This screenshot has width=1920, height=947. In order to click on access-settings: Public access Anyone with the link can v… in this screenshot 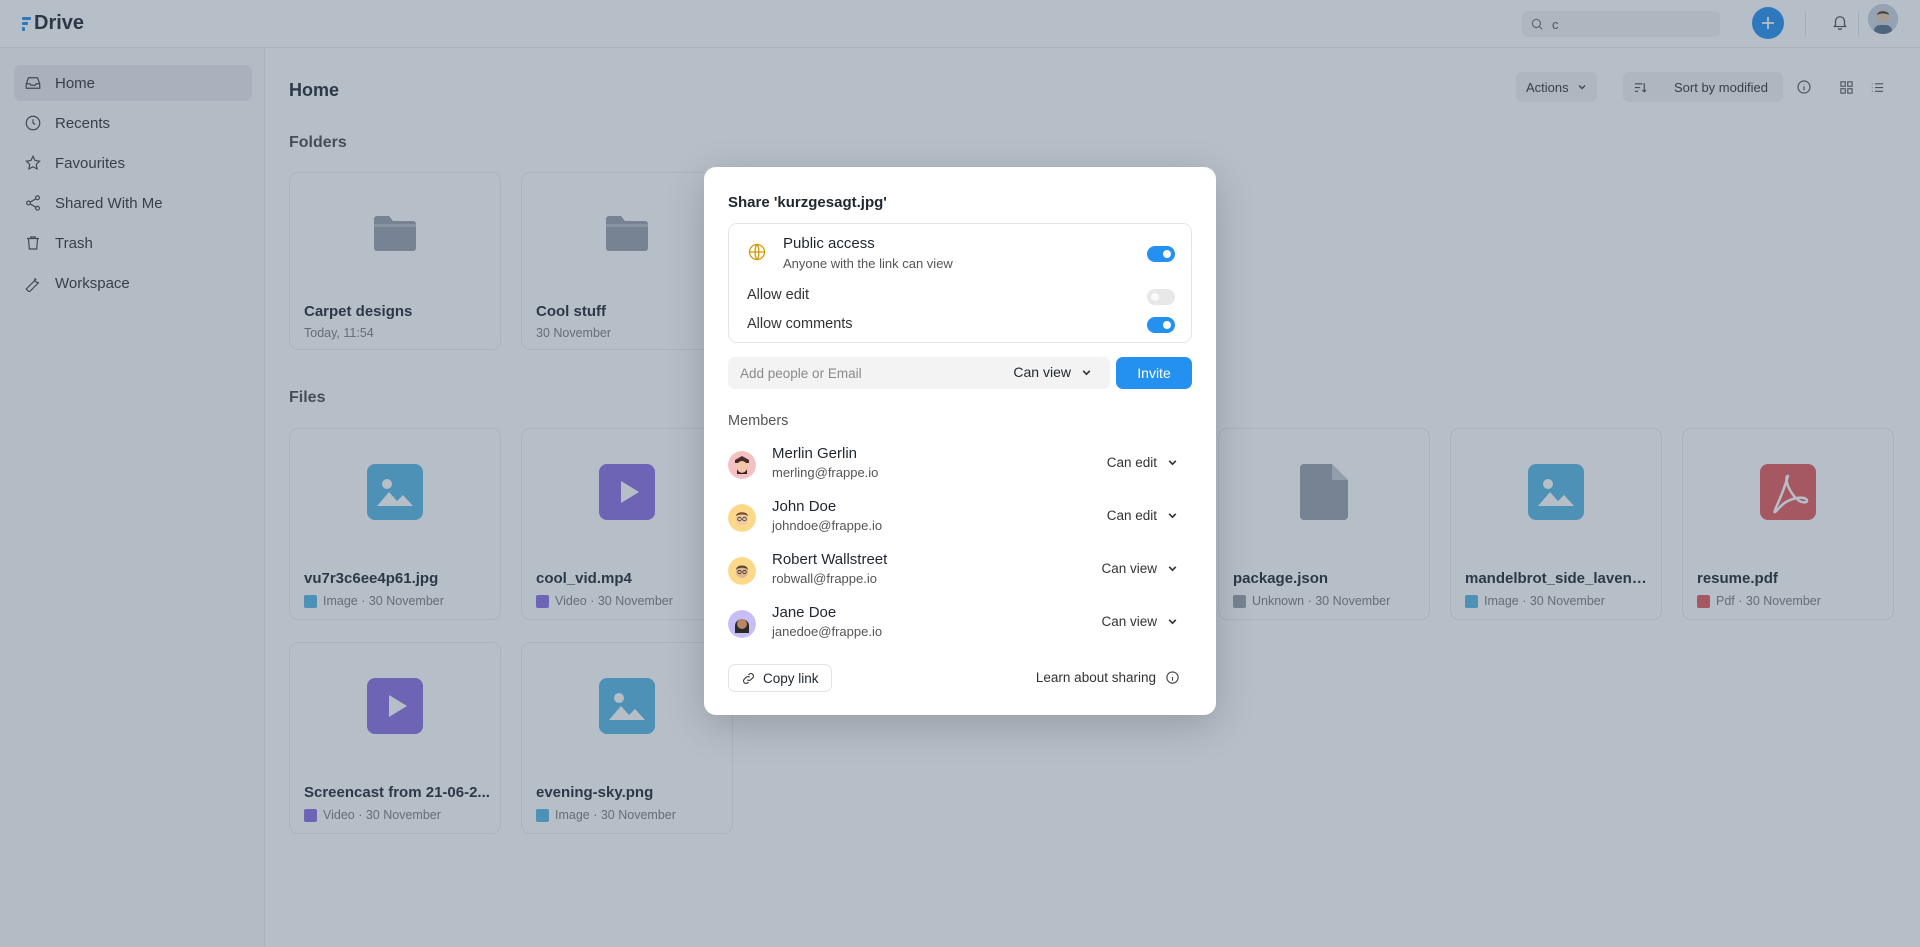, I will do `click(960, 283)`.